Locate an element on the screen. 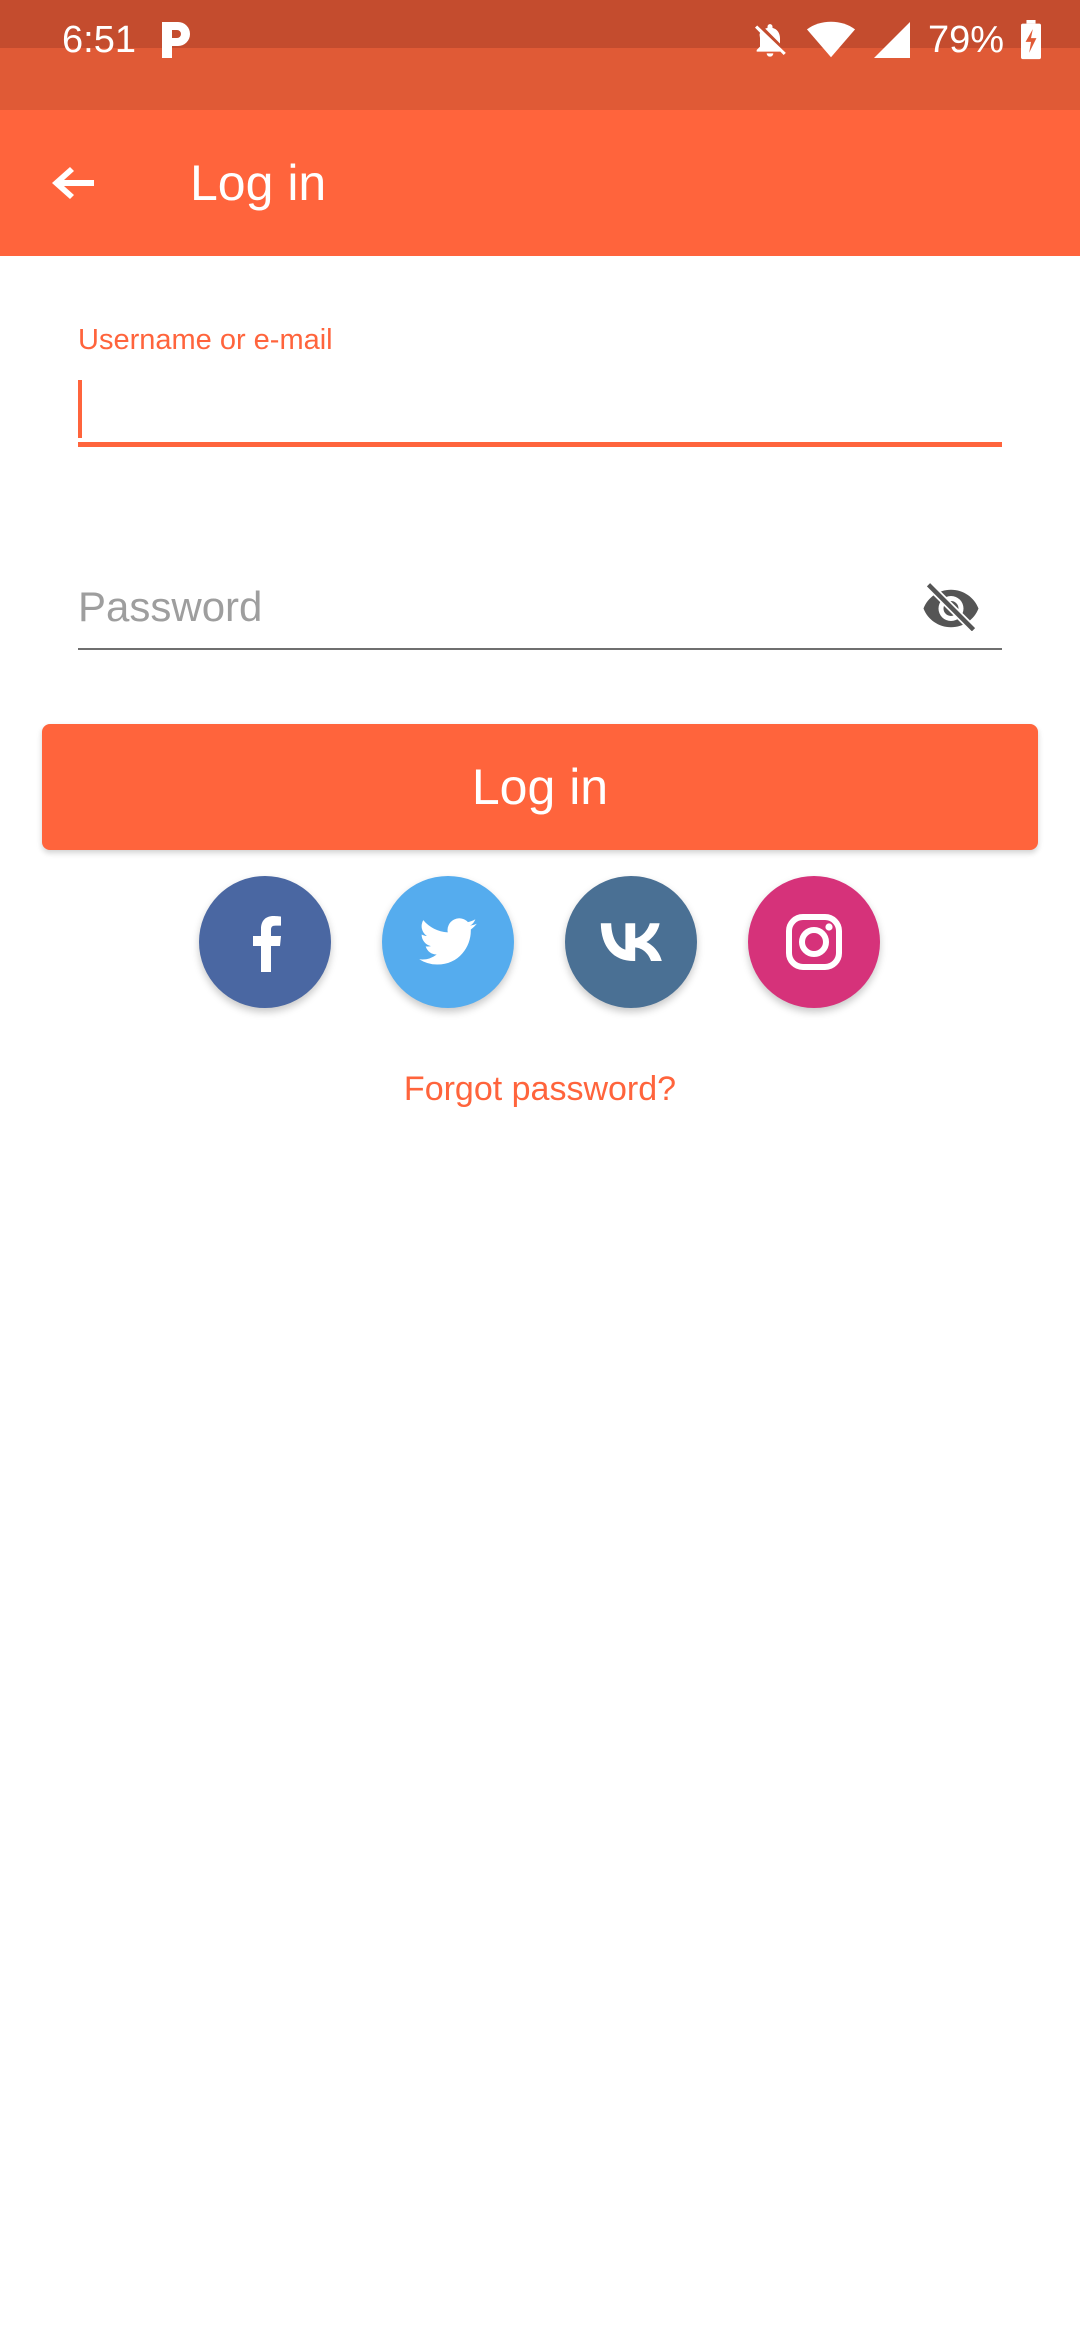 The height and width of the screenshot is (2340, 1080). twitter-icon is located at coordinates (448, 941).